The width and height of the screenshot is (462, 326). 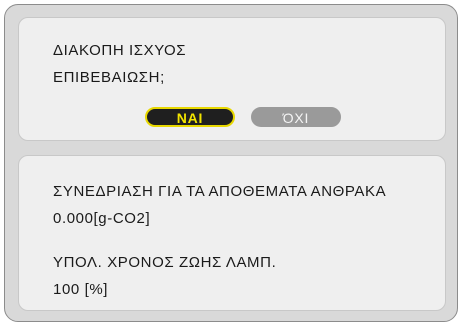 I want to click on power-off-title: ΔΙΑΚΟΠΗ ΙΣΧΥΟΣ, so click(x=120, y=50).